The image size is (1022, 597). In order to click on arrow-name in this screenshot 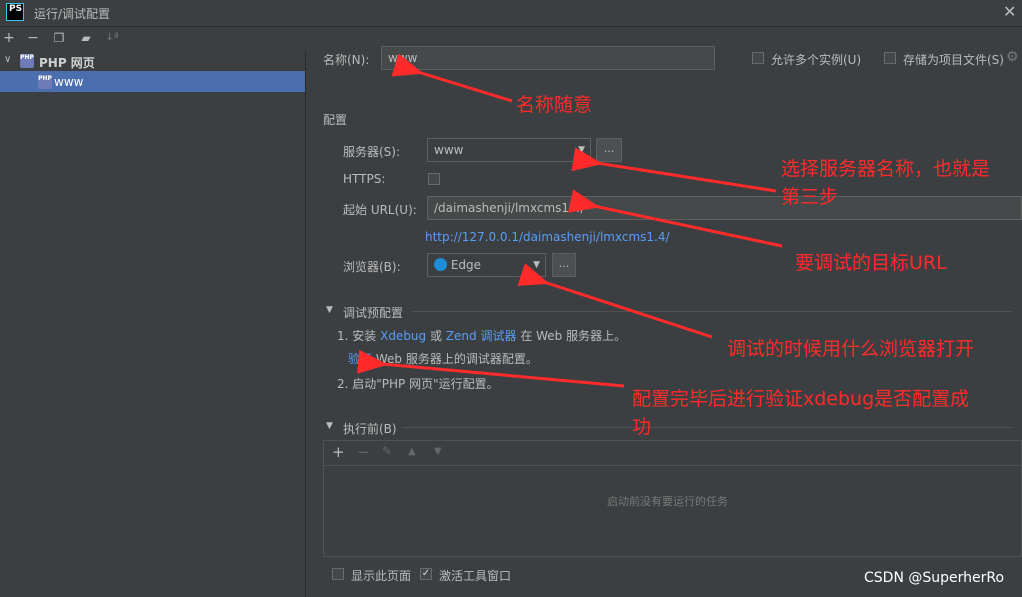, I will do `click(452, 78)`.